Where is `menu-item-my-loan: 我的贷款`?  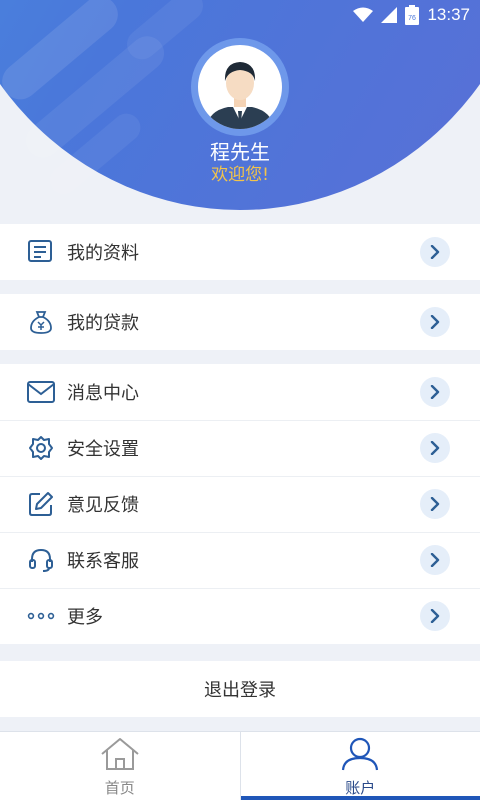 menu-item-my-loan: 我的贷款 is located at coordinates (240, 322).